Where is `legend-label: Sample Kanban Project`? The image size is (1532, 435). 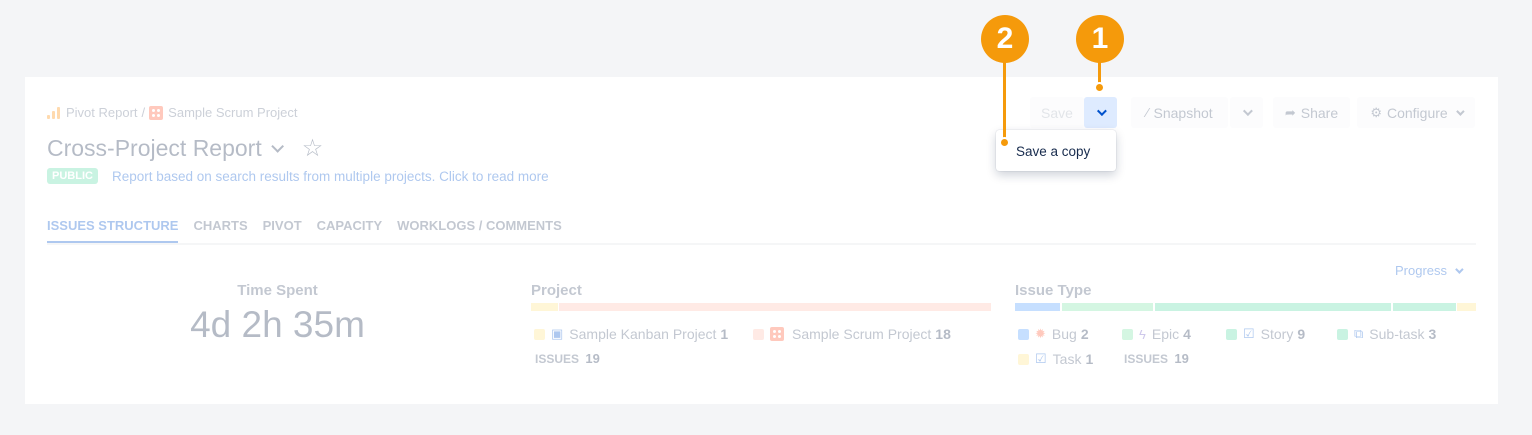 legend-label: Sample Kanban Project is located at coordinates (643, 334).